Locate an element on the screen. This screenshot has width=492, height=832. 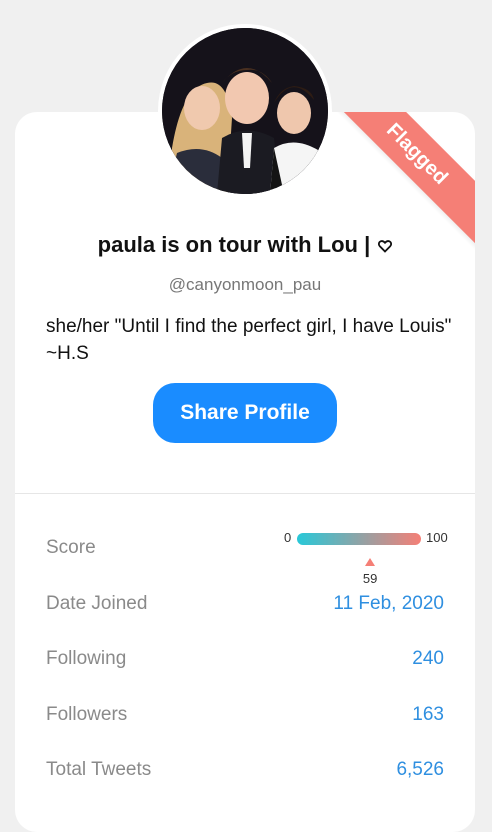
following-label: Following is located at coordinates (86, 658).